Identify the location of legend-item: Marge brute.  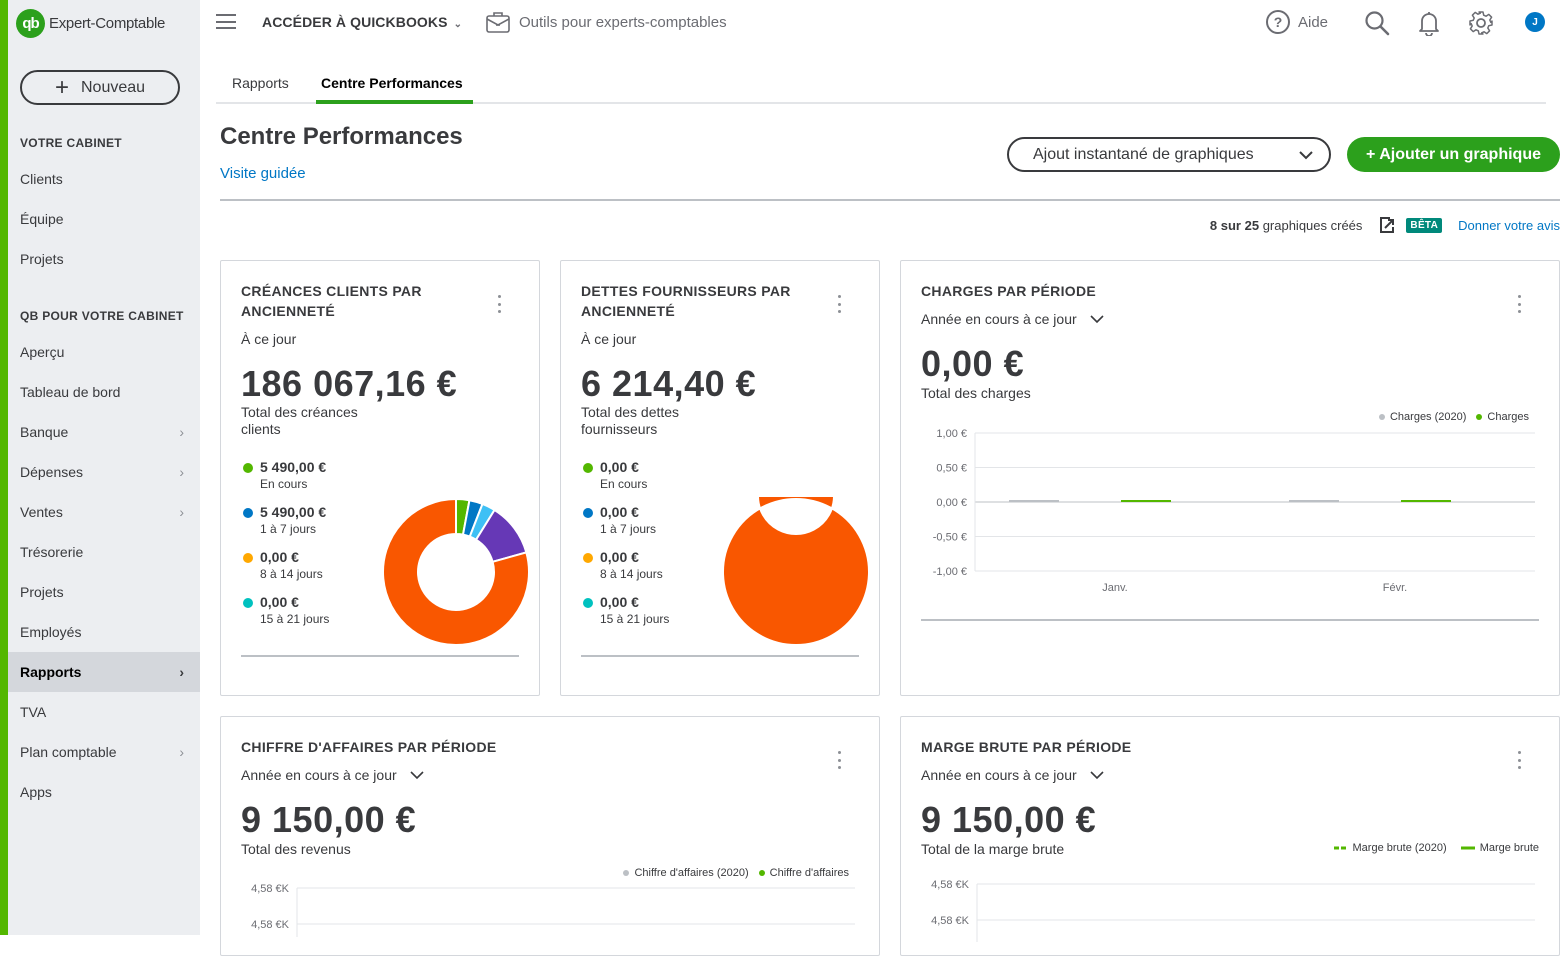
(1499, 848).